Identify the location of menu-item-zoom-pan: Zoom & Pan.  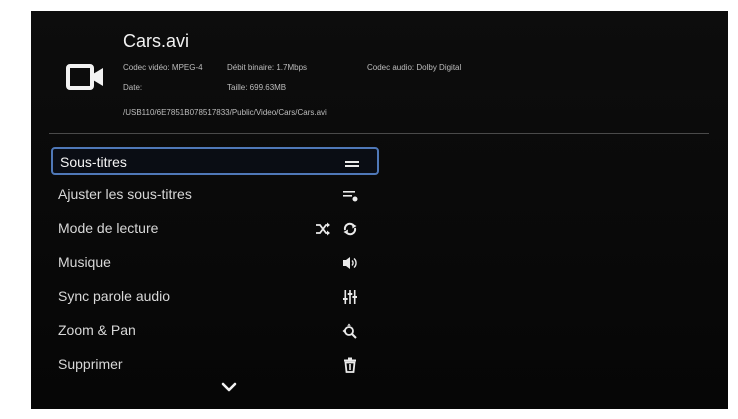
(215, 331).